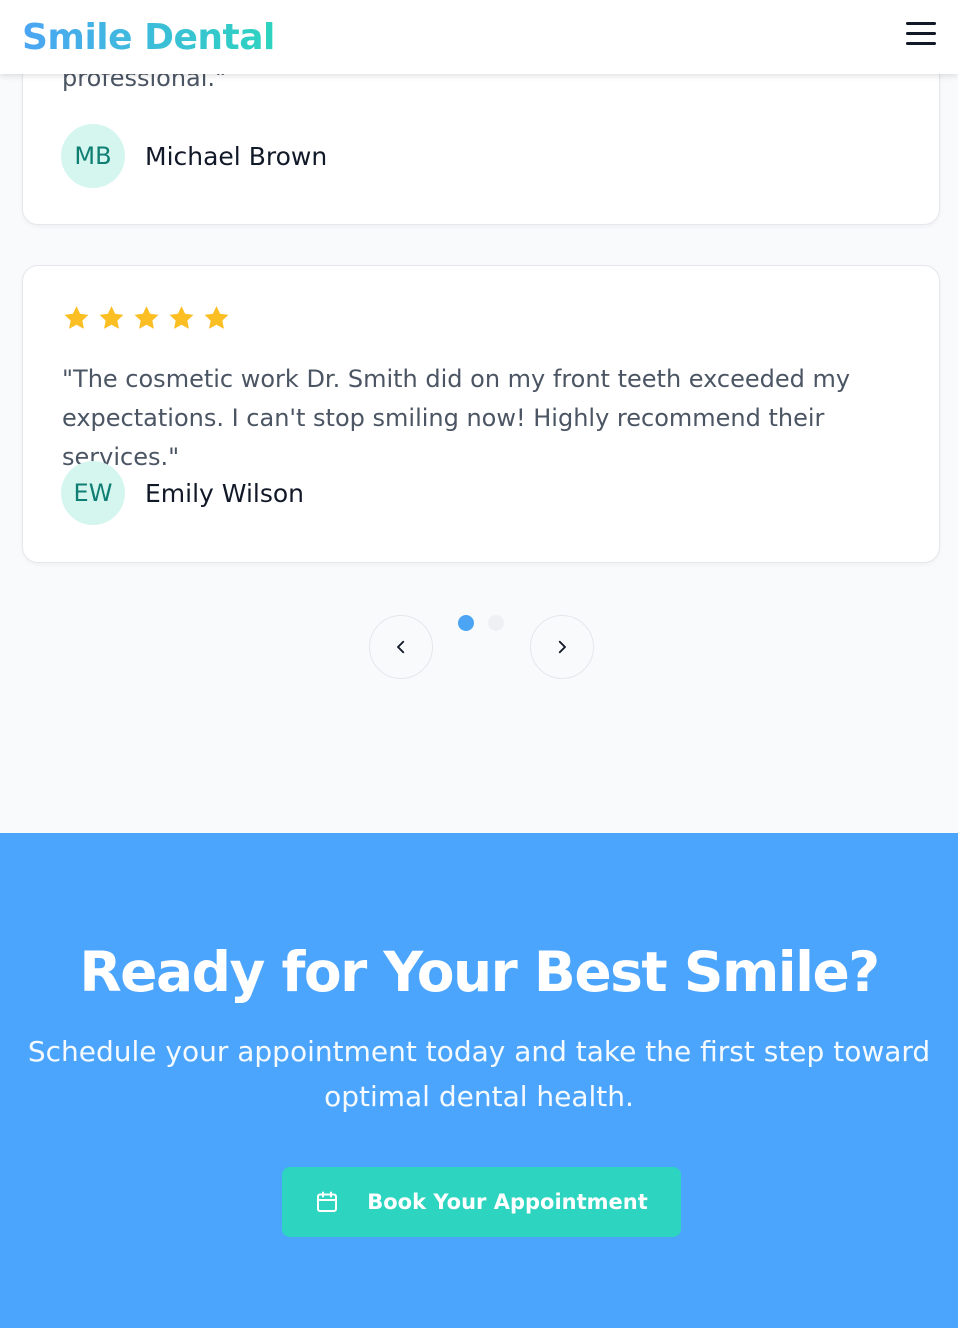 This screenshot has height=1328, width=958. What do you see at coordinates (479, 972) in the screenshot?
I see `cta-title: Ready for Your Best Smile?` at bounding box center [479, 972].